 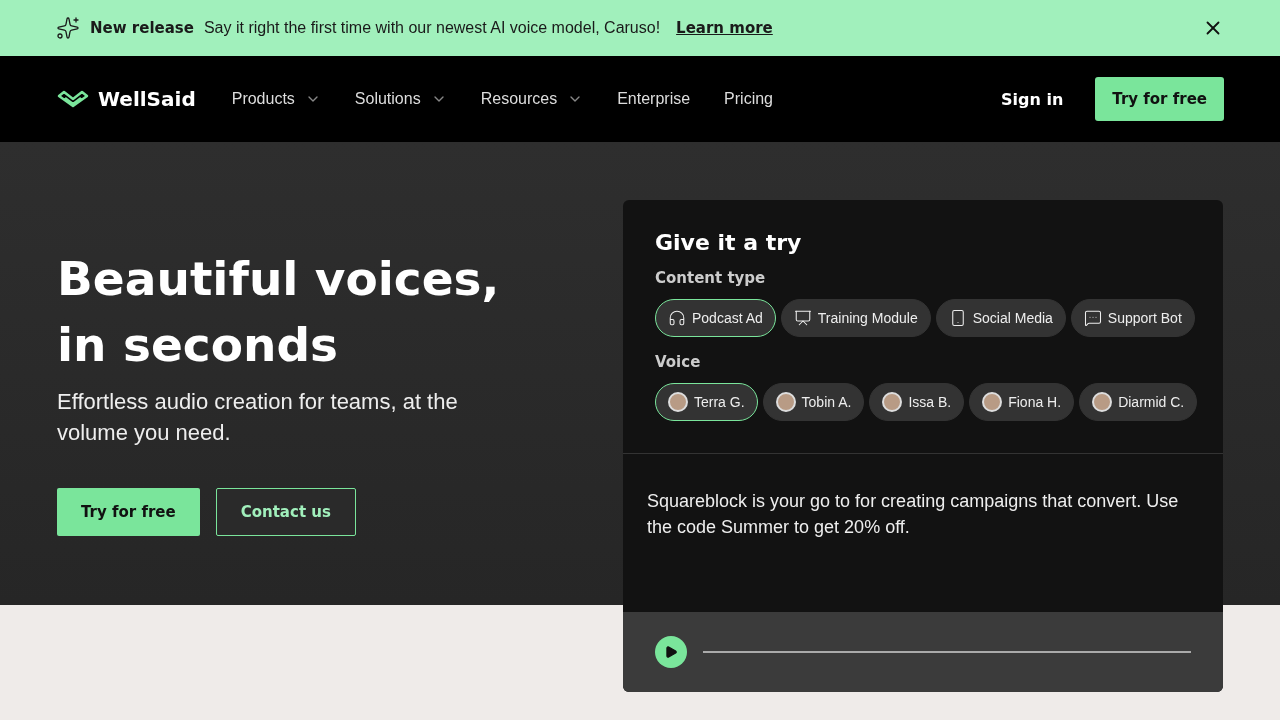 What do you see at coordinates (677, 318) in the screenshot?
I see `headphones-icon` at bounding box center [677, 318].